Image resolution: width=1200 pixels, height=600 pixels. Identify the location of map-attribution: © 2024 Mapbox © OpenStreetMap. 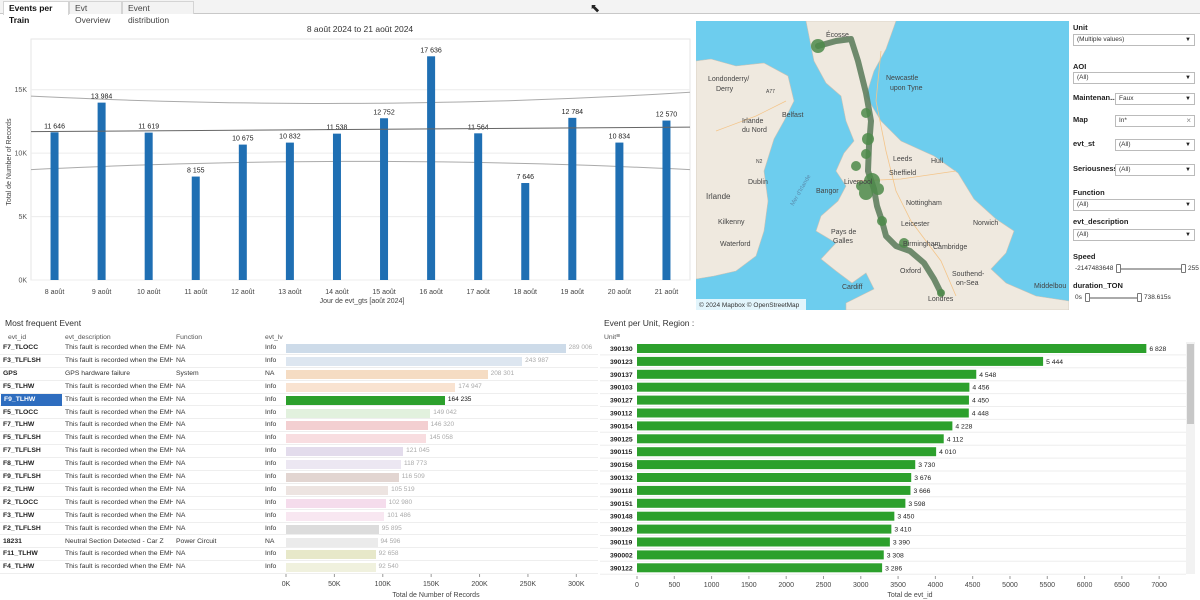
(749, 305).